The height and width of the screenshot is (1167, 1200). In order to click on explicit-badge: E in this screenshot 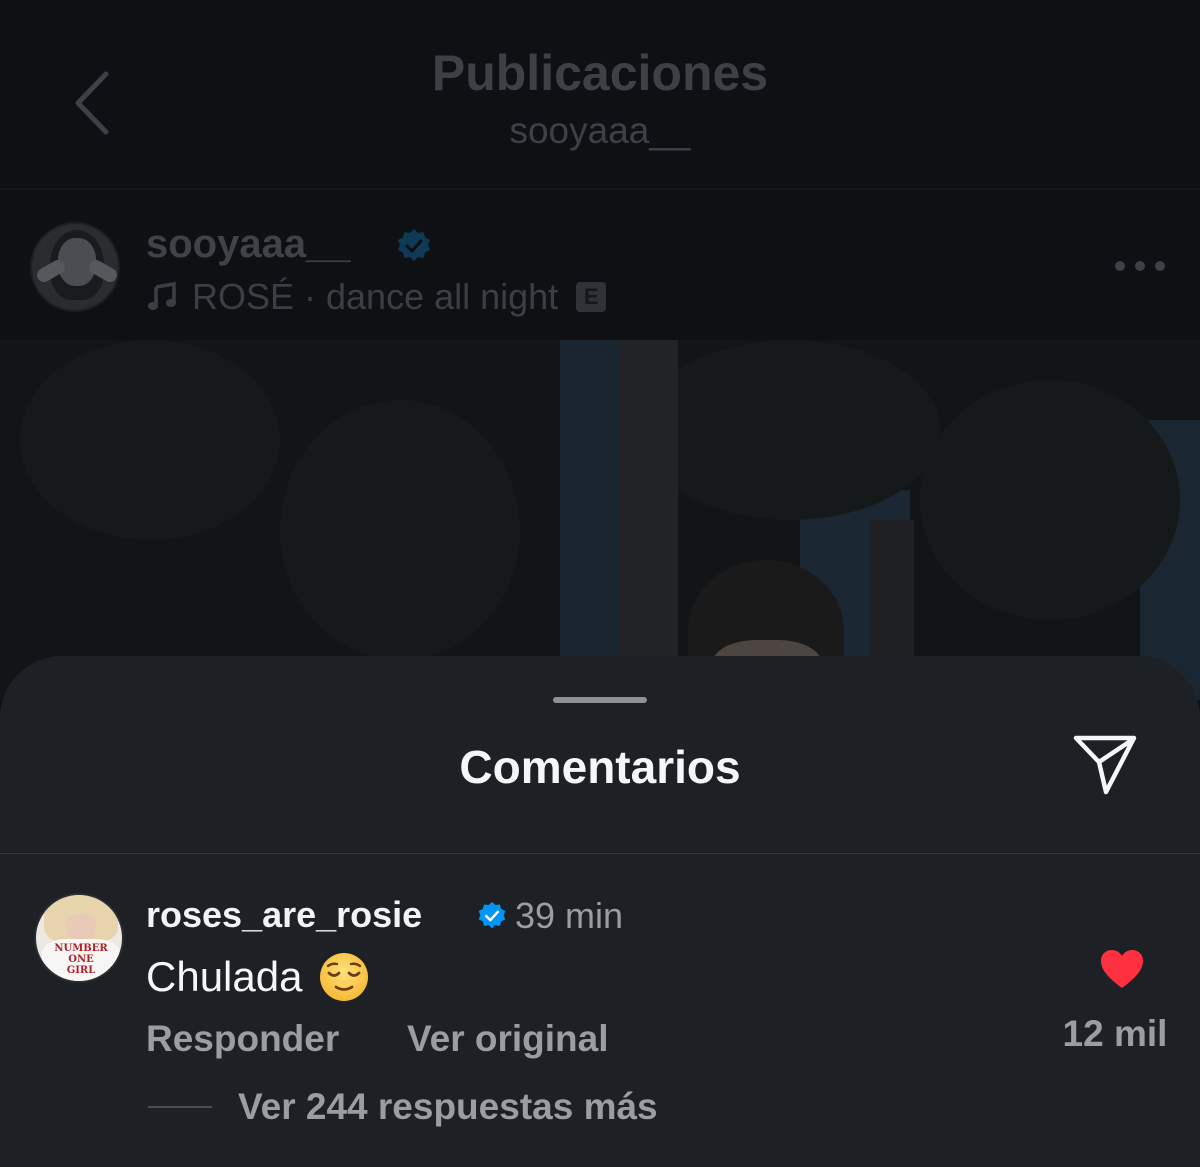, I will do `click(591, 297)`.